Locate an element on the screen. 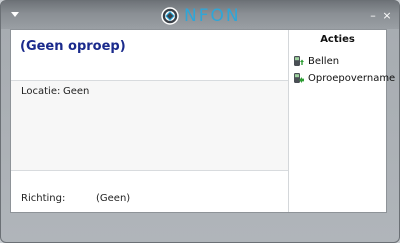 Image resolution: width=400 pixels, height=243 pixels. call-status-title: (Geen oproep) is located at coordinates (73, 46).